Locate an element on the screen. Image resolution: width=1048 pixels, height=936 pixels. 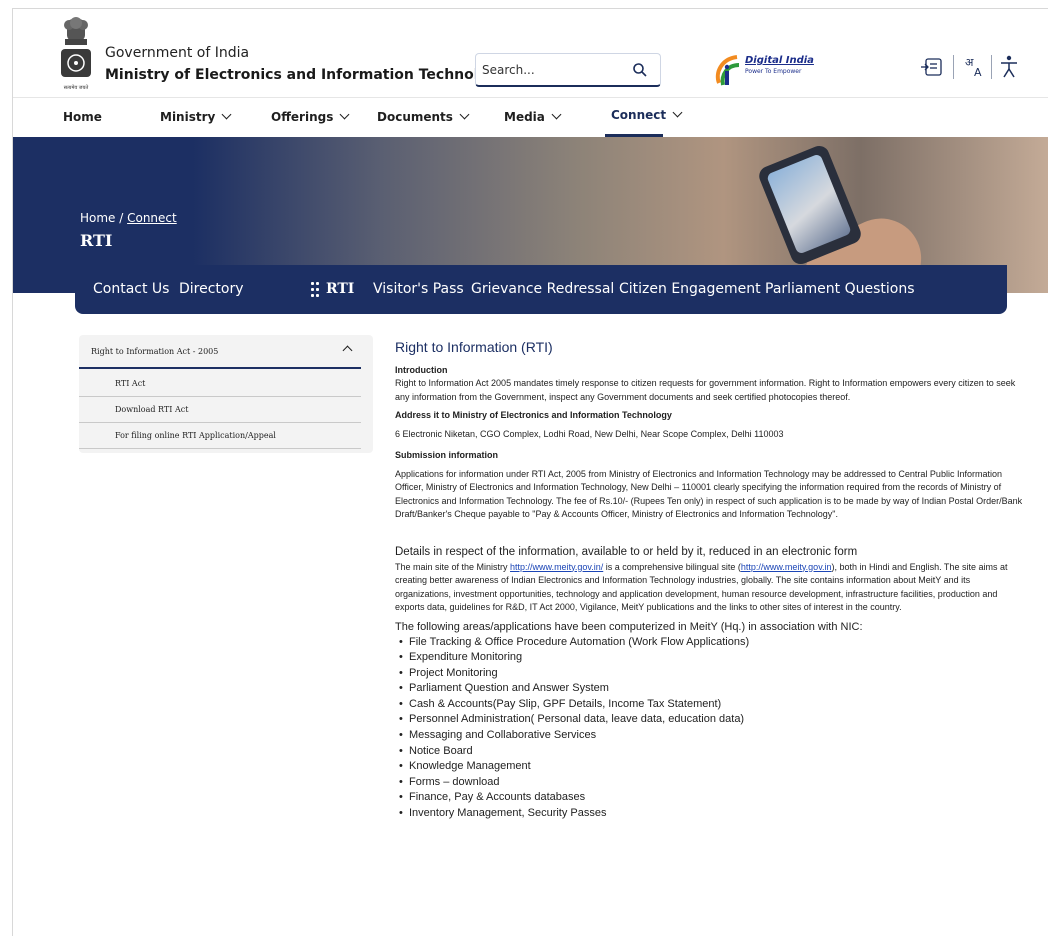
accordion-title: Right to Information Act - 2005 is located at coordinates (155, 351).